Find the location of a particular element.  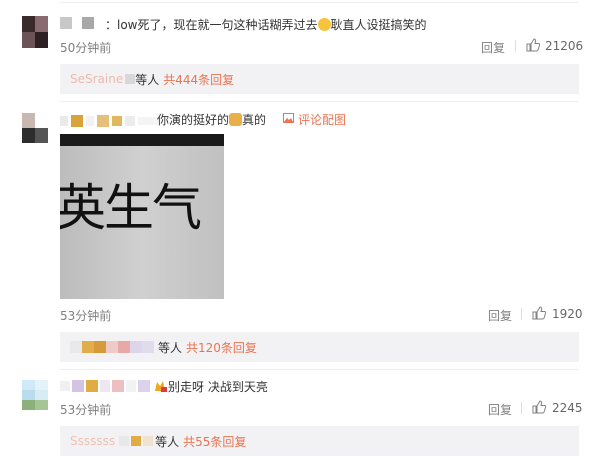

image-icon is located at coordinates (288, 118).